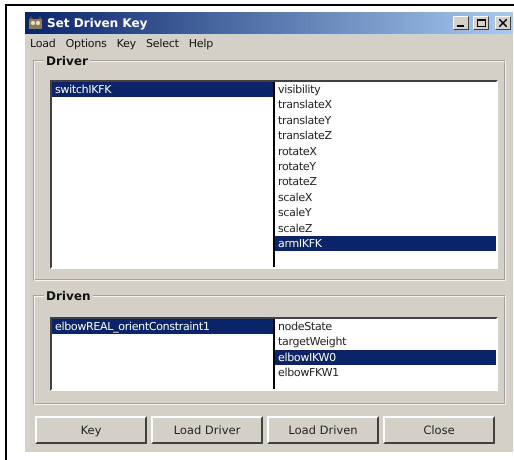 This screenshot has width=514, height=460. Describe the element at coordinates (385, 182) in the screenshot. I see `attribute-list-item: rotateZ` at that location.